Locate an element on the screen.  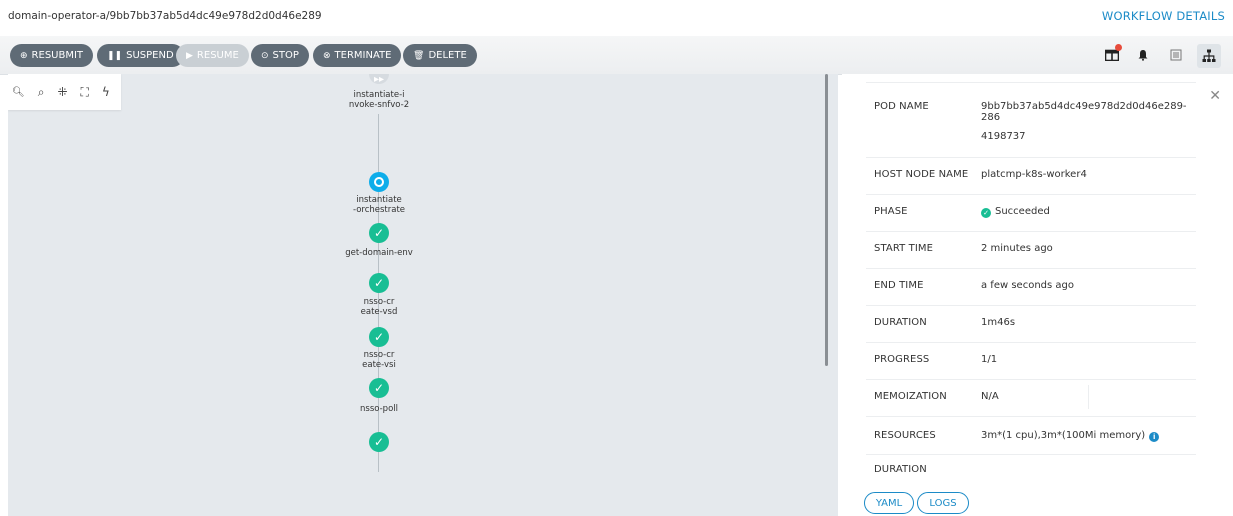
expand-icon: ⁜ is located at coordinates (62, 92).